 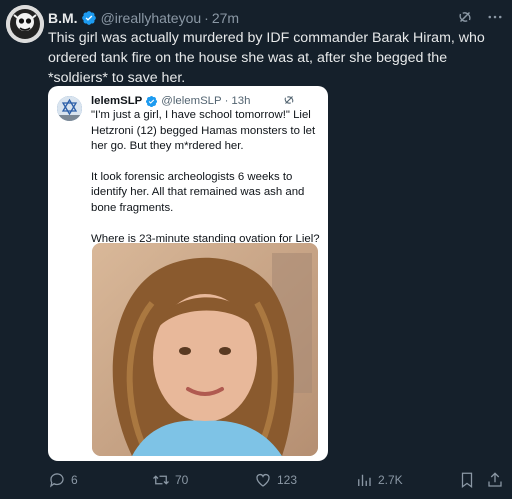 I want to click on reply-button: 6, so click(x=63, y=480).